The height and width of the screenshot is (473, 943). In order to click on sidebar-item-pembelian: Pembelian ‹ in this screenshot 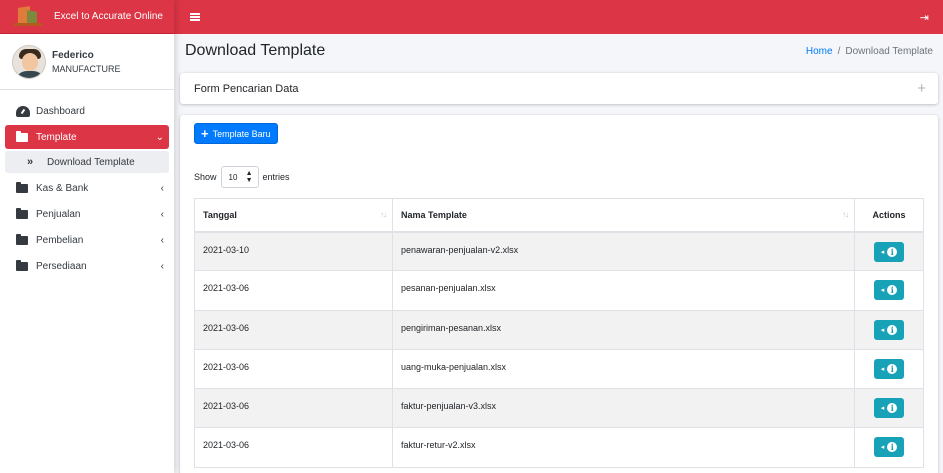, I will do `click(87, 240)`.